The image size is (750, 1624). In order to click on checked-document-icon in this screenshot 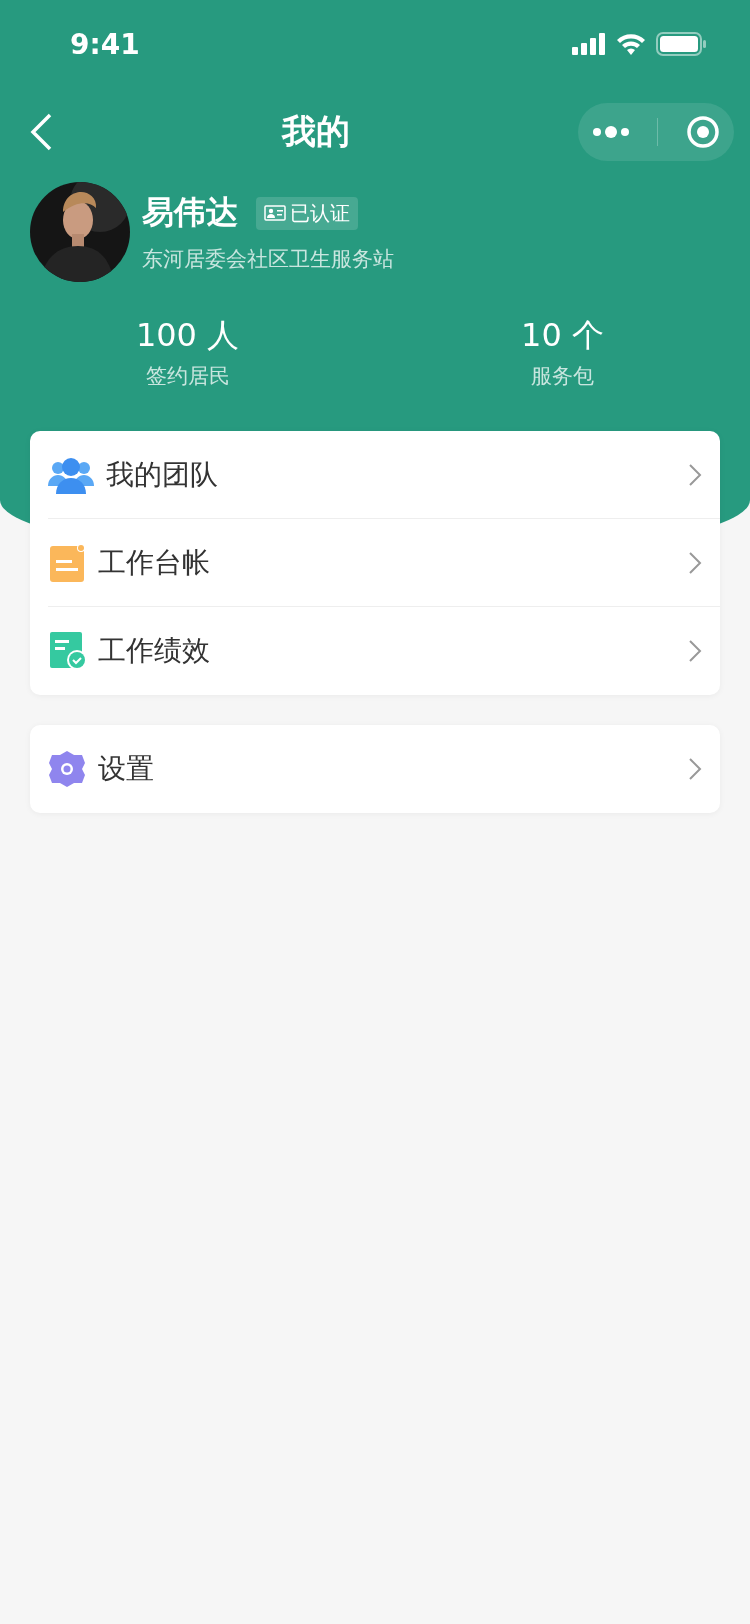, I will do `click(67, 651)`.